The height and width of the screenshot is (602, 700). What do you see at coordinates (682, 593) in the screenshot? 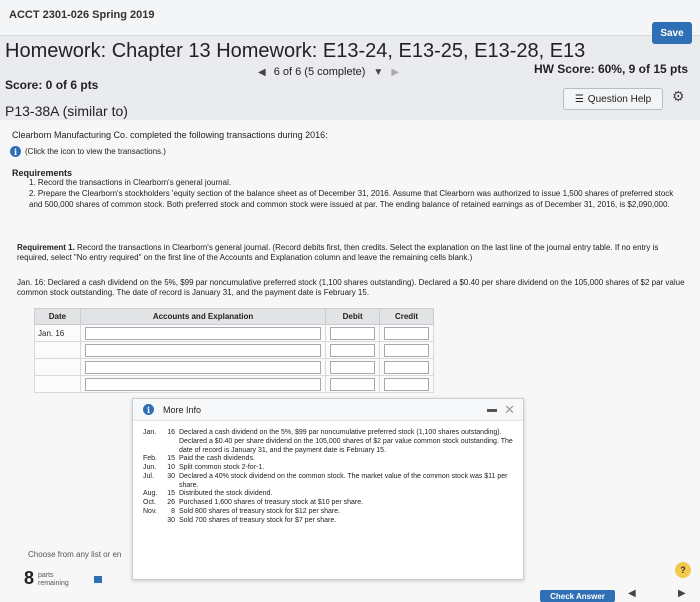
I see `next-part-icon: ▶` at bounding box center [682, 593].